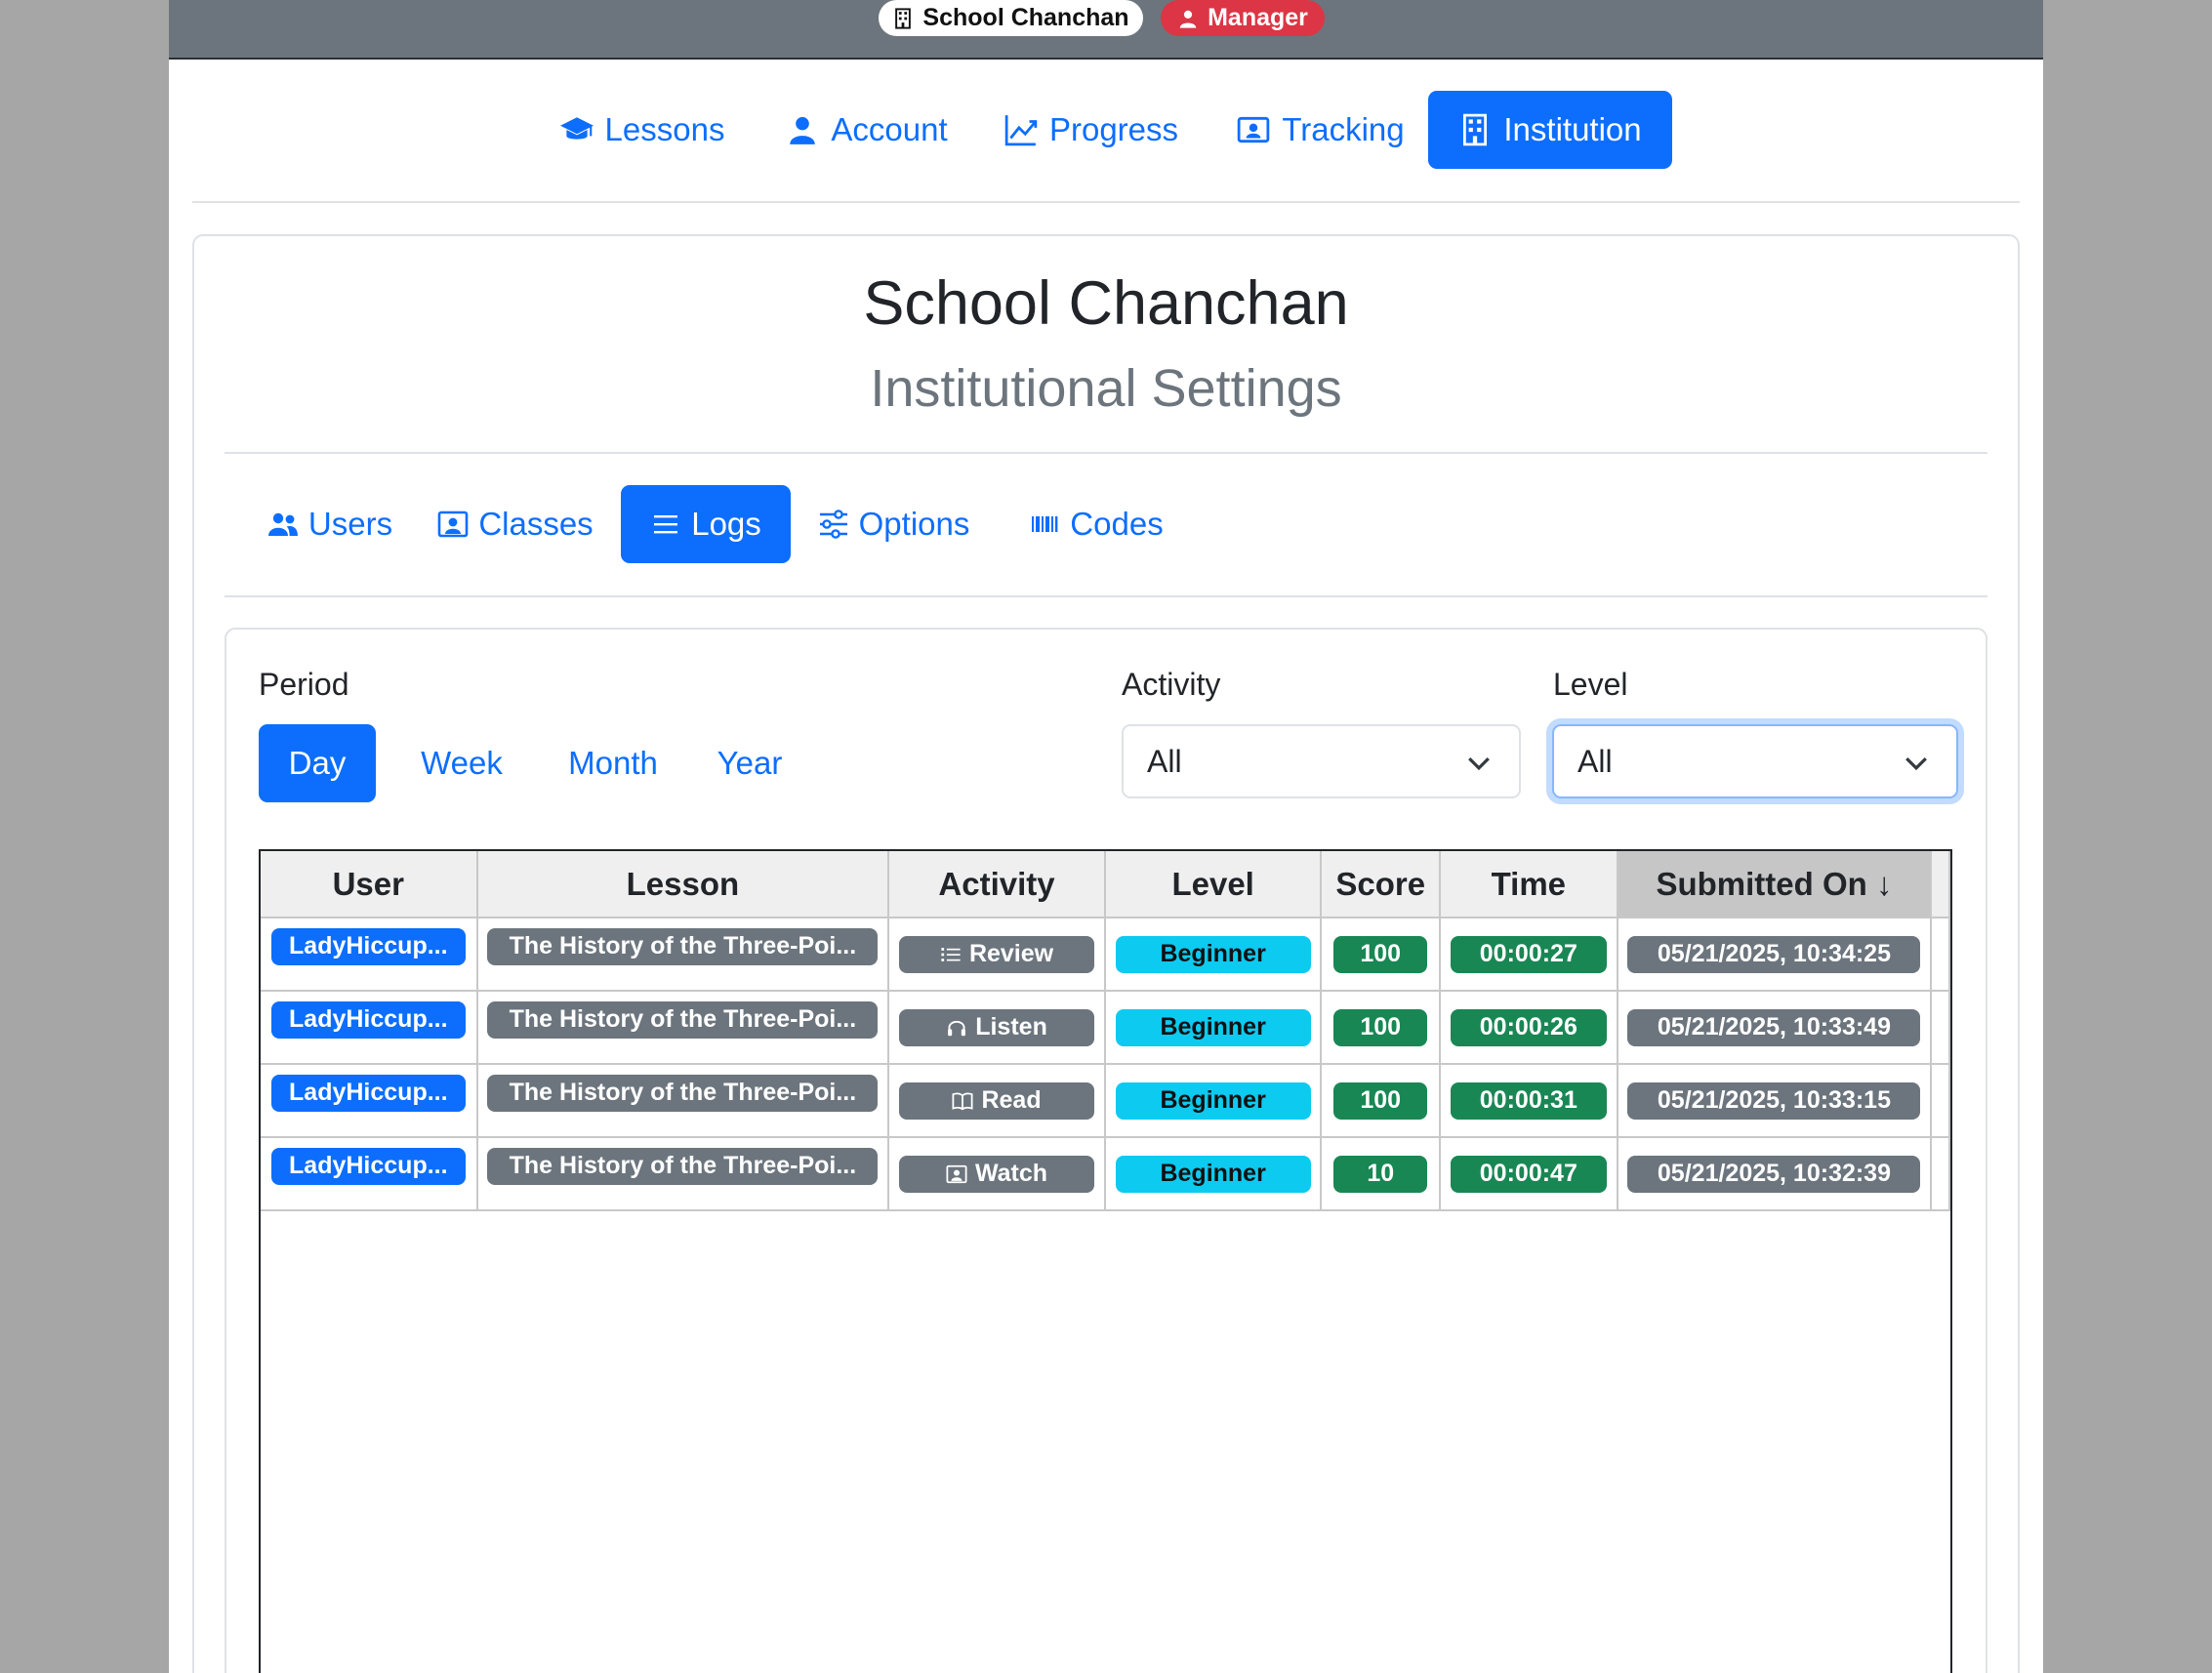 This screenshot has height=1673, width=2212. I want to click on nav-account-label: Account, so click(889, 129).